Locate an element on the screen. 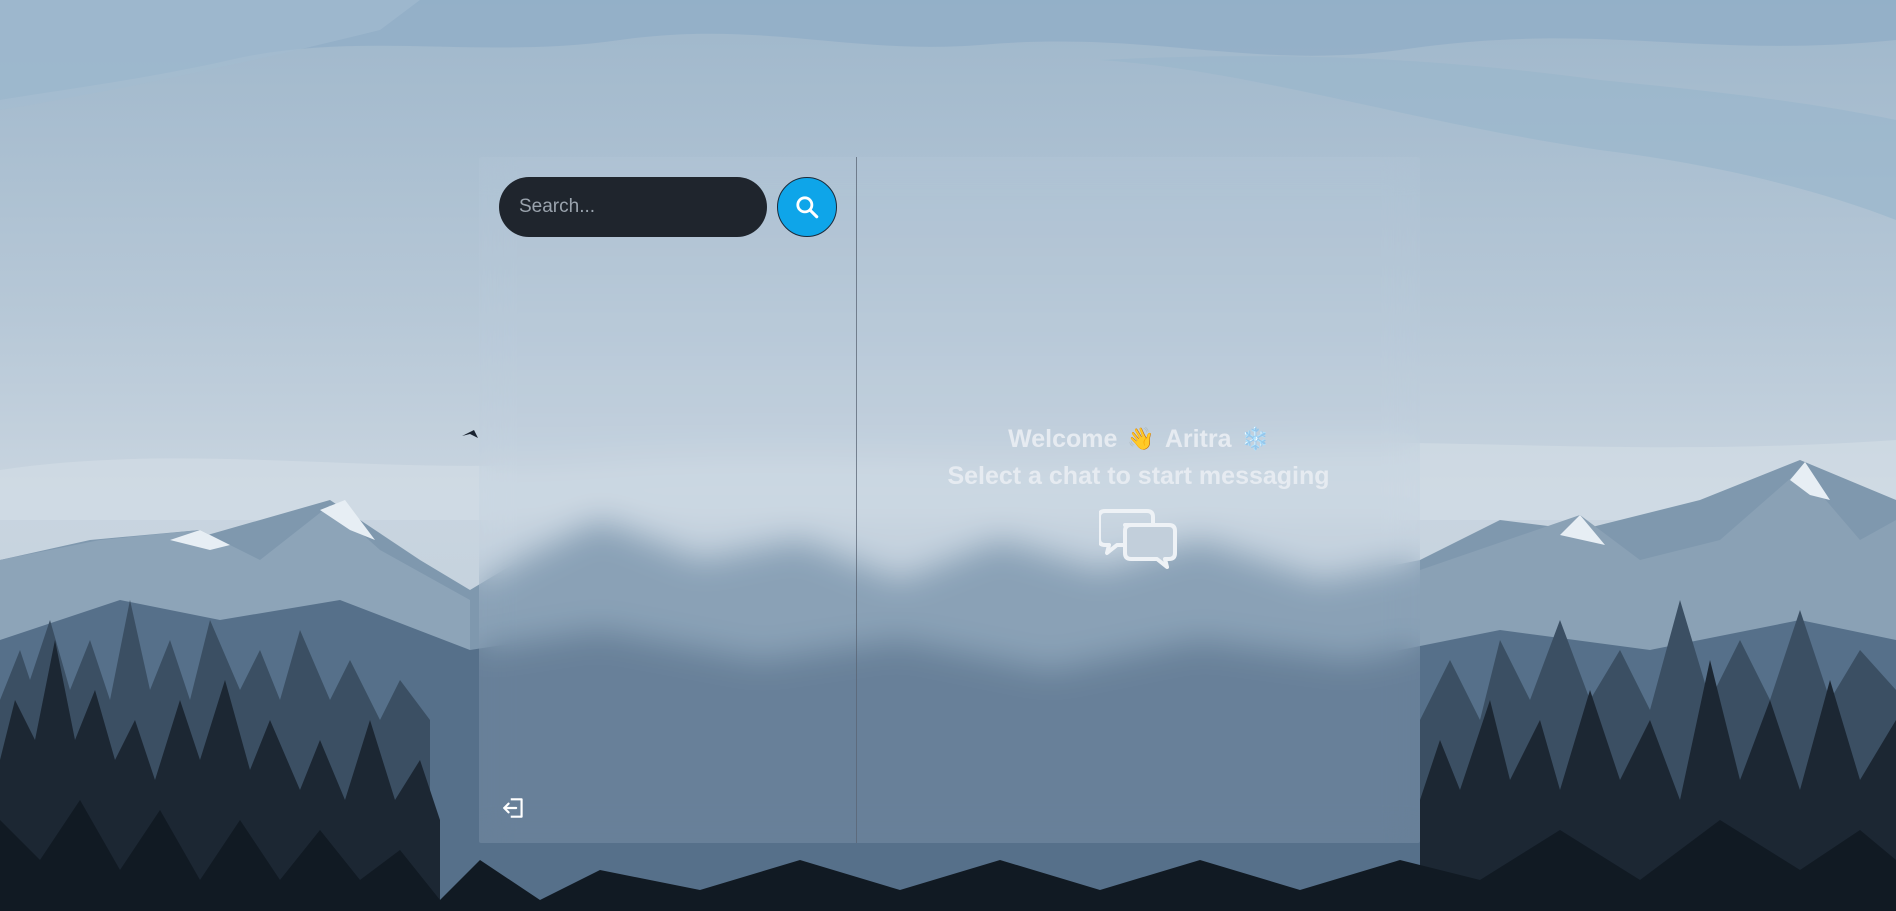  search-button is located at coordinates (807, 207).